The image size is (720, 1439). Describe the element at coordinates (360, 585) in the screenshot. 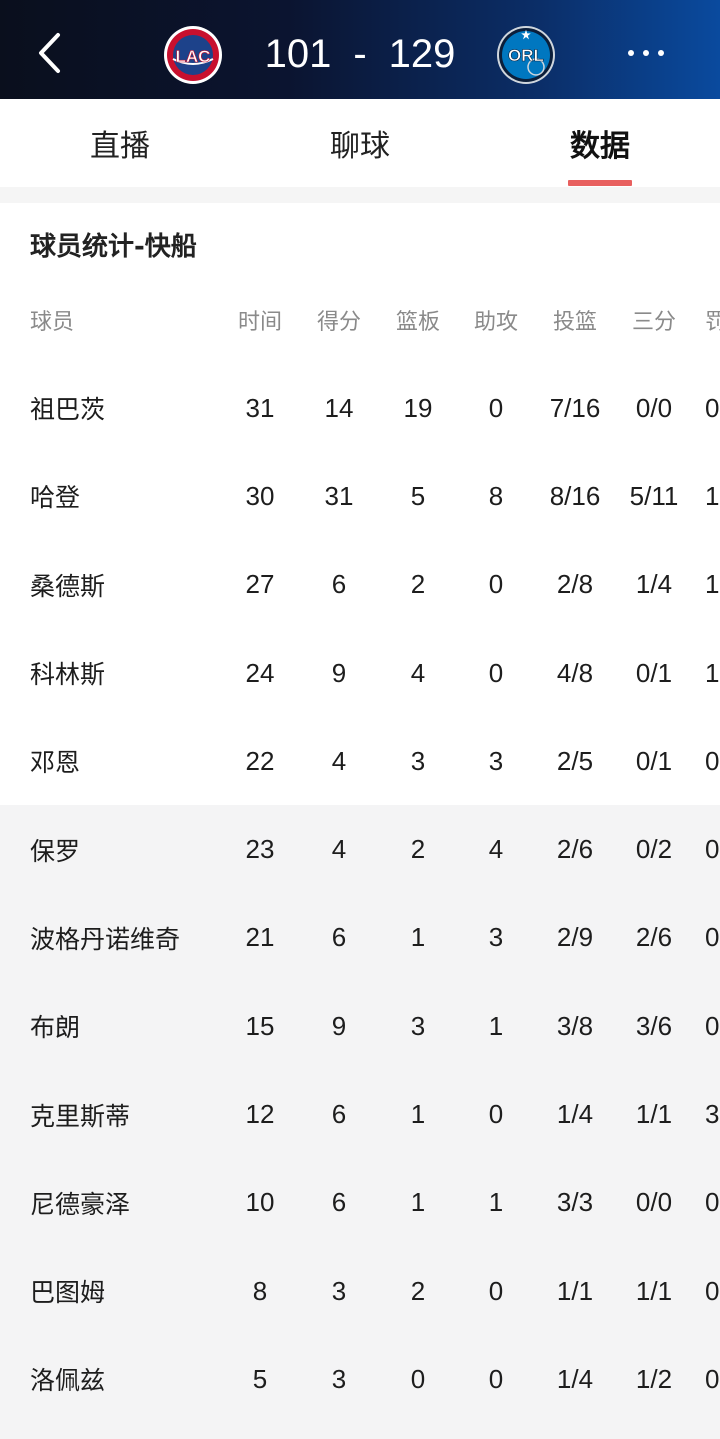

I see `table-row: 桑德斯 27 6 2 0 2/8 1/4 1` at that location.